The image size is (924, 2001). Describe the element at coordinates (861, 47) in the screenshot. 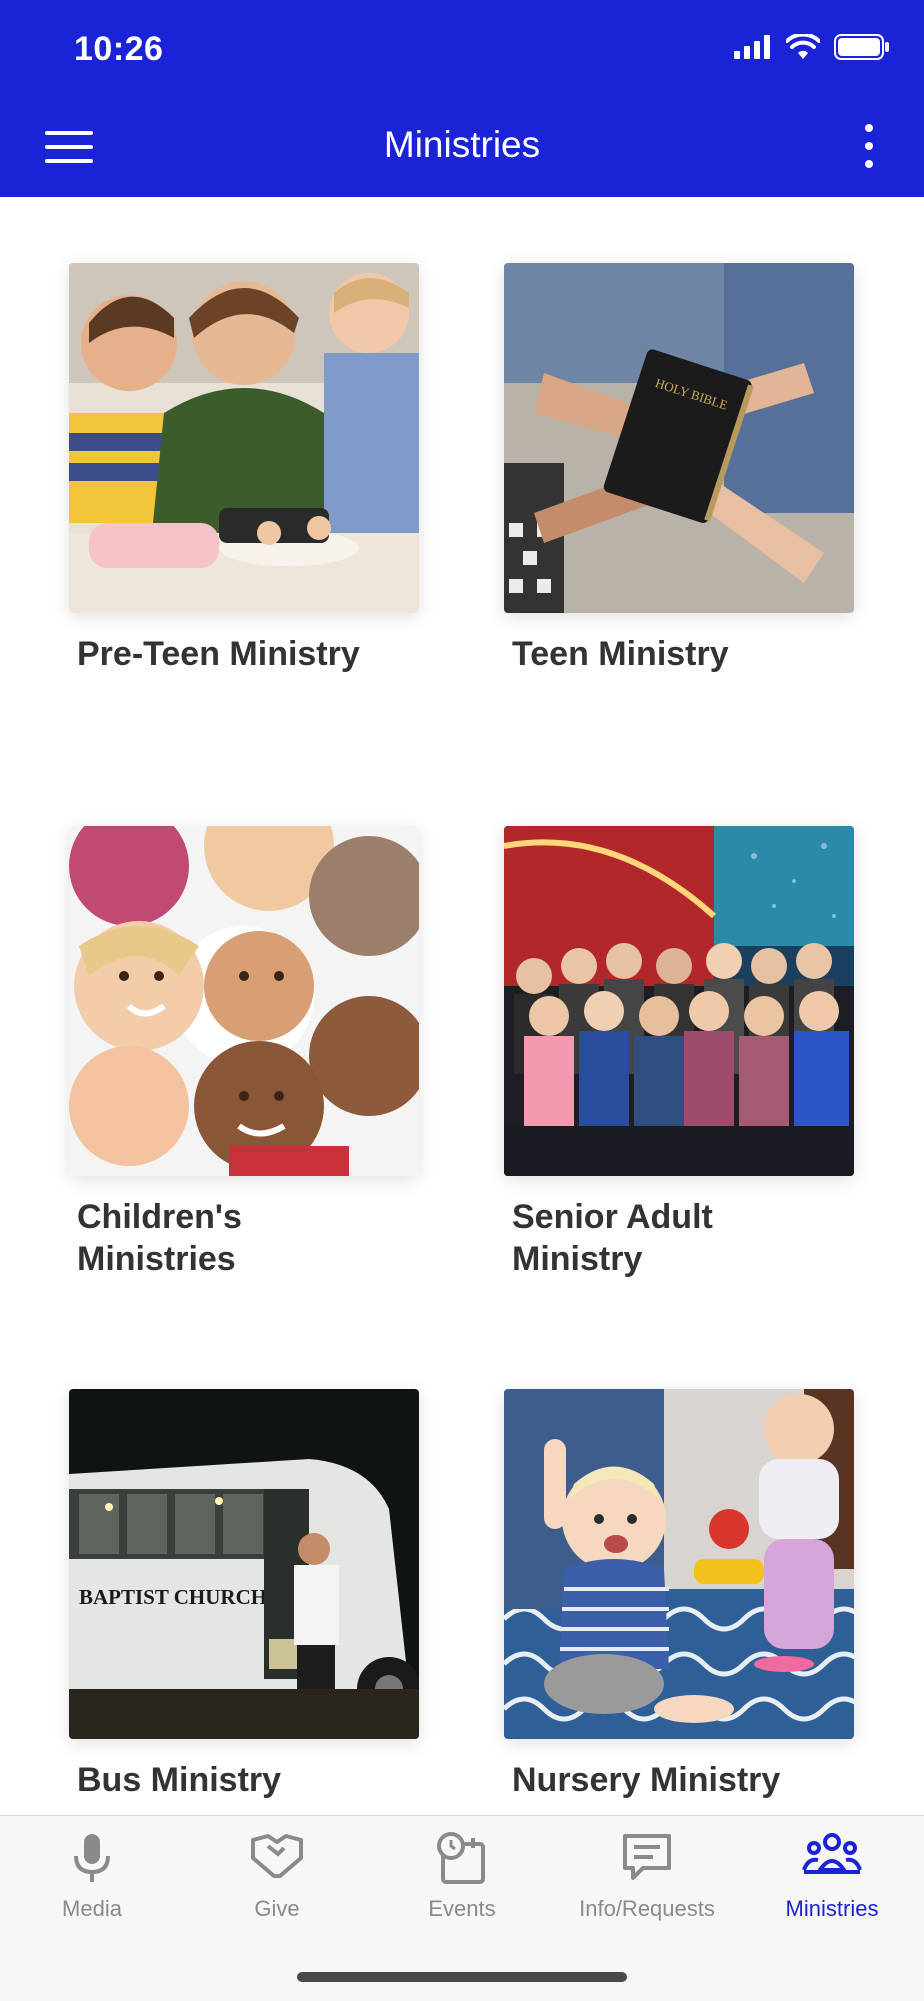

I see `battery-icon` at that location.